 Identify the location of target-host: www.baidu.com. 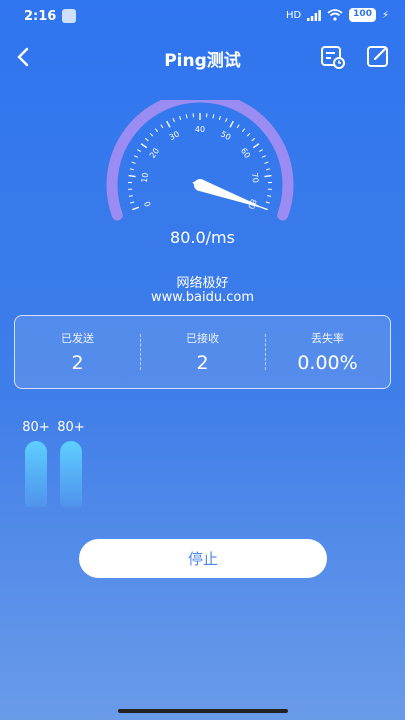
(202, 297).